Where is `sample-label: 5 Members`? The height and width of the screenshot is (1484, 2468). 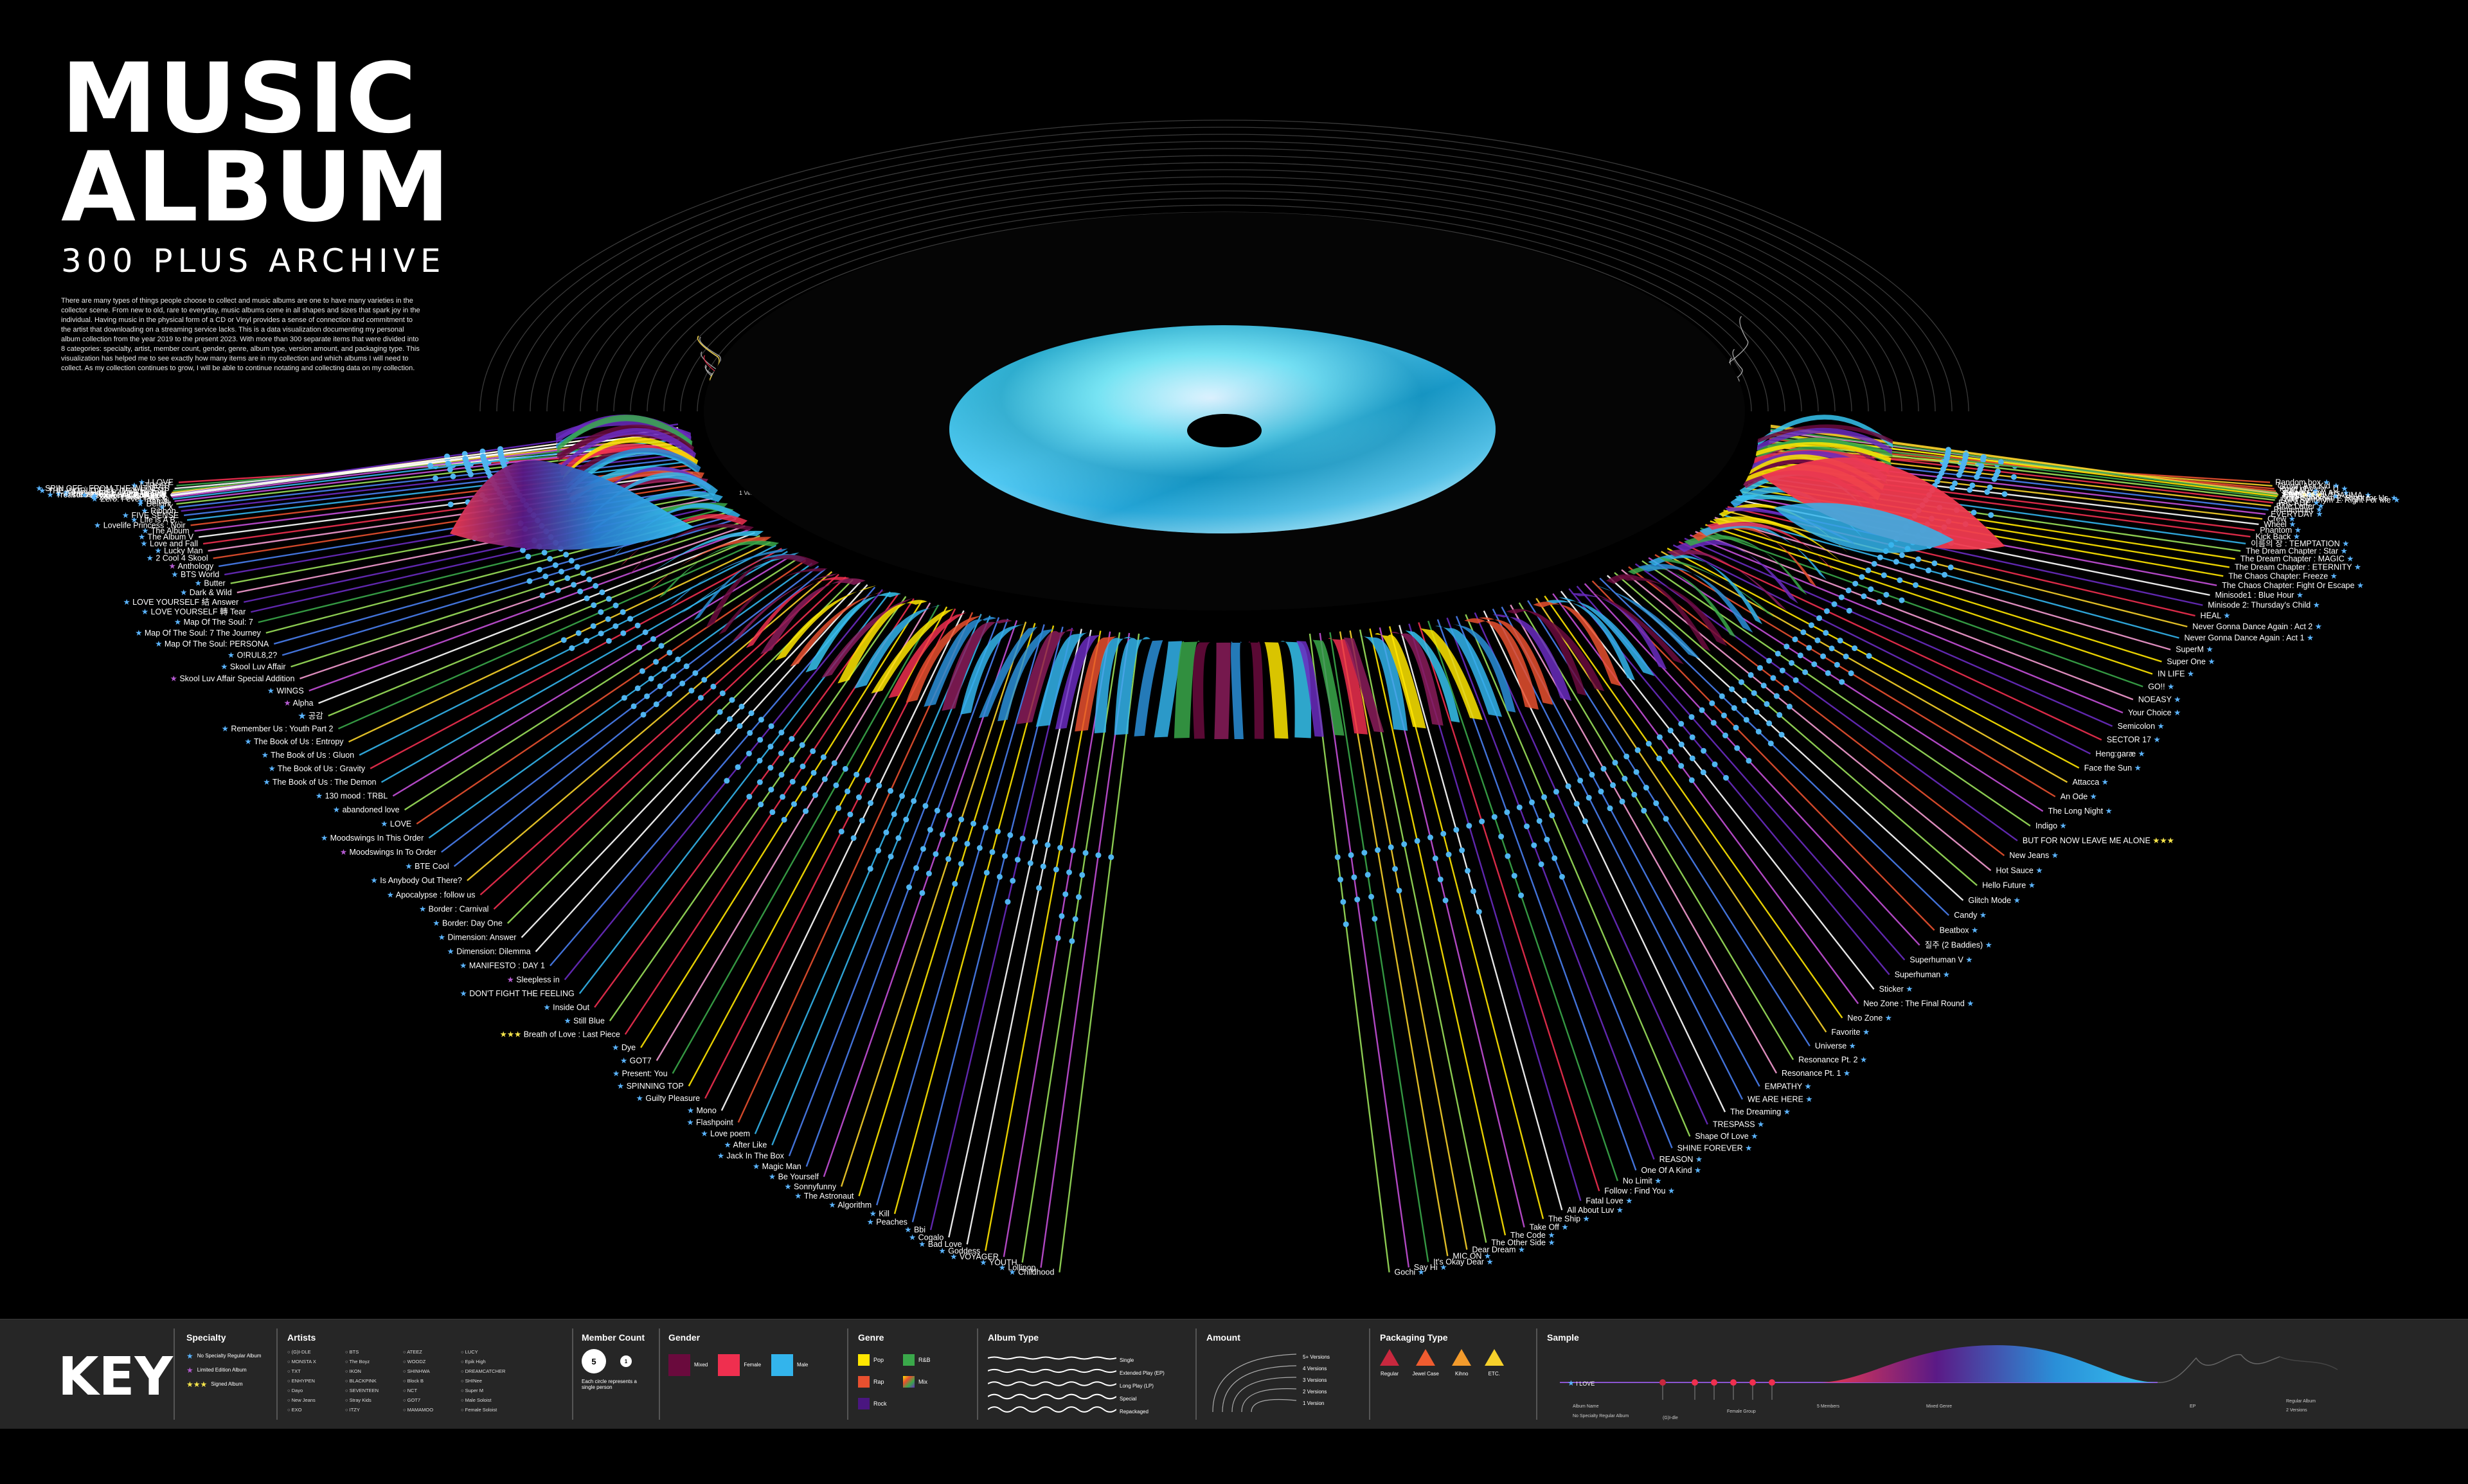 sample-label: 5 Members is located at coordinates (1828, 1406).